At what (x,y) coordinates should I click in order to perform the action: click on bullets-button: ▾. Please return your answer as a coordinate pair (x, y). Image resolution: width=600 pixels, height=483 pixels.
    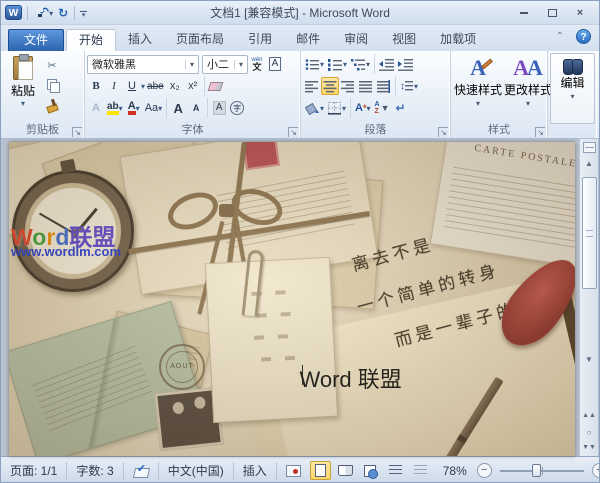
    Looking at the image, I should click on (314, 64).